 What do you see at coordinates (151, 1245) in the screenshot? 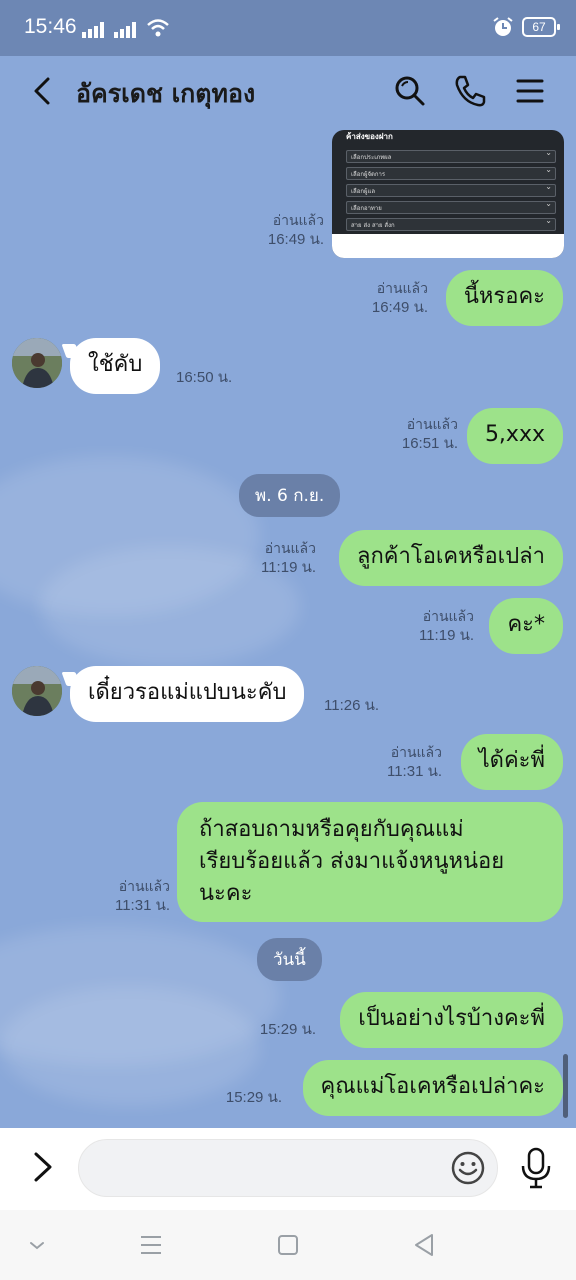
I see `nav-menu-icon` at bounding box center [151, 1245].